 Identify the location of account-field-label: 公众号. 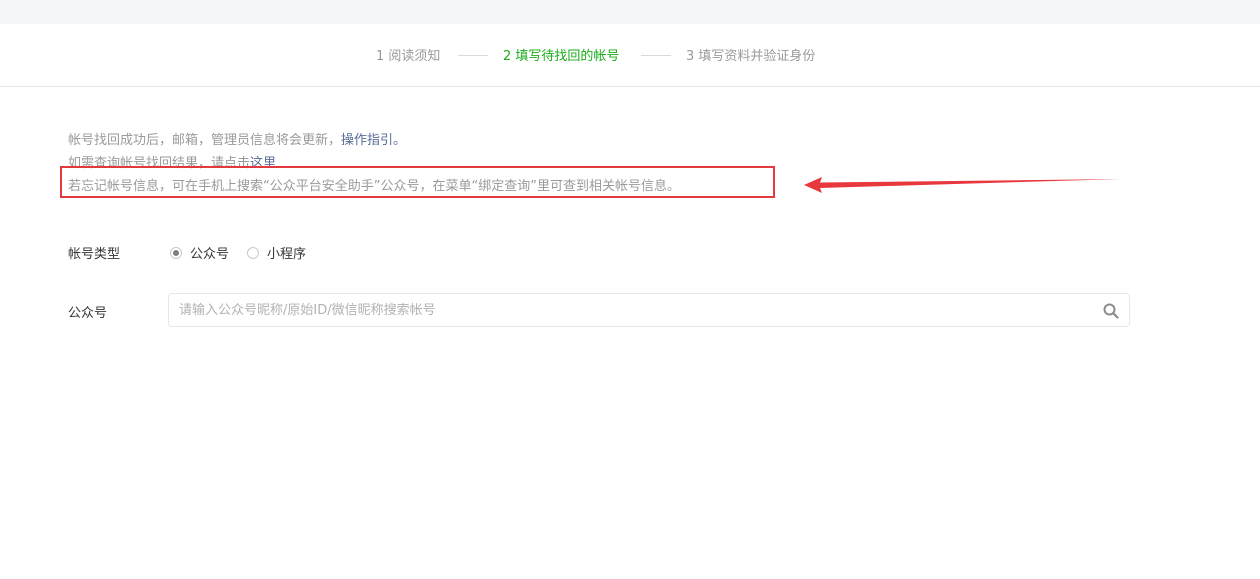
(88, 313).